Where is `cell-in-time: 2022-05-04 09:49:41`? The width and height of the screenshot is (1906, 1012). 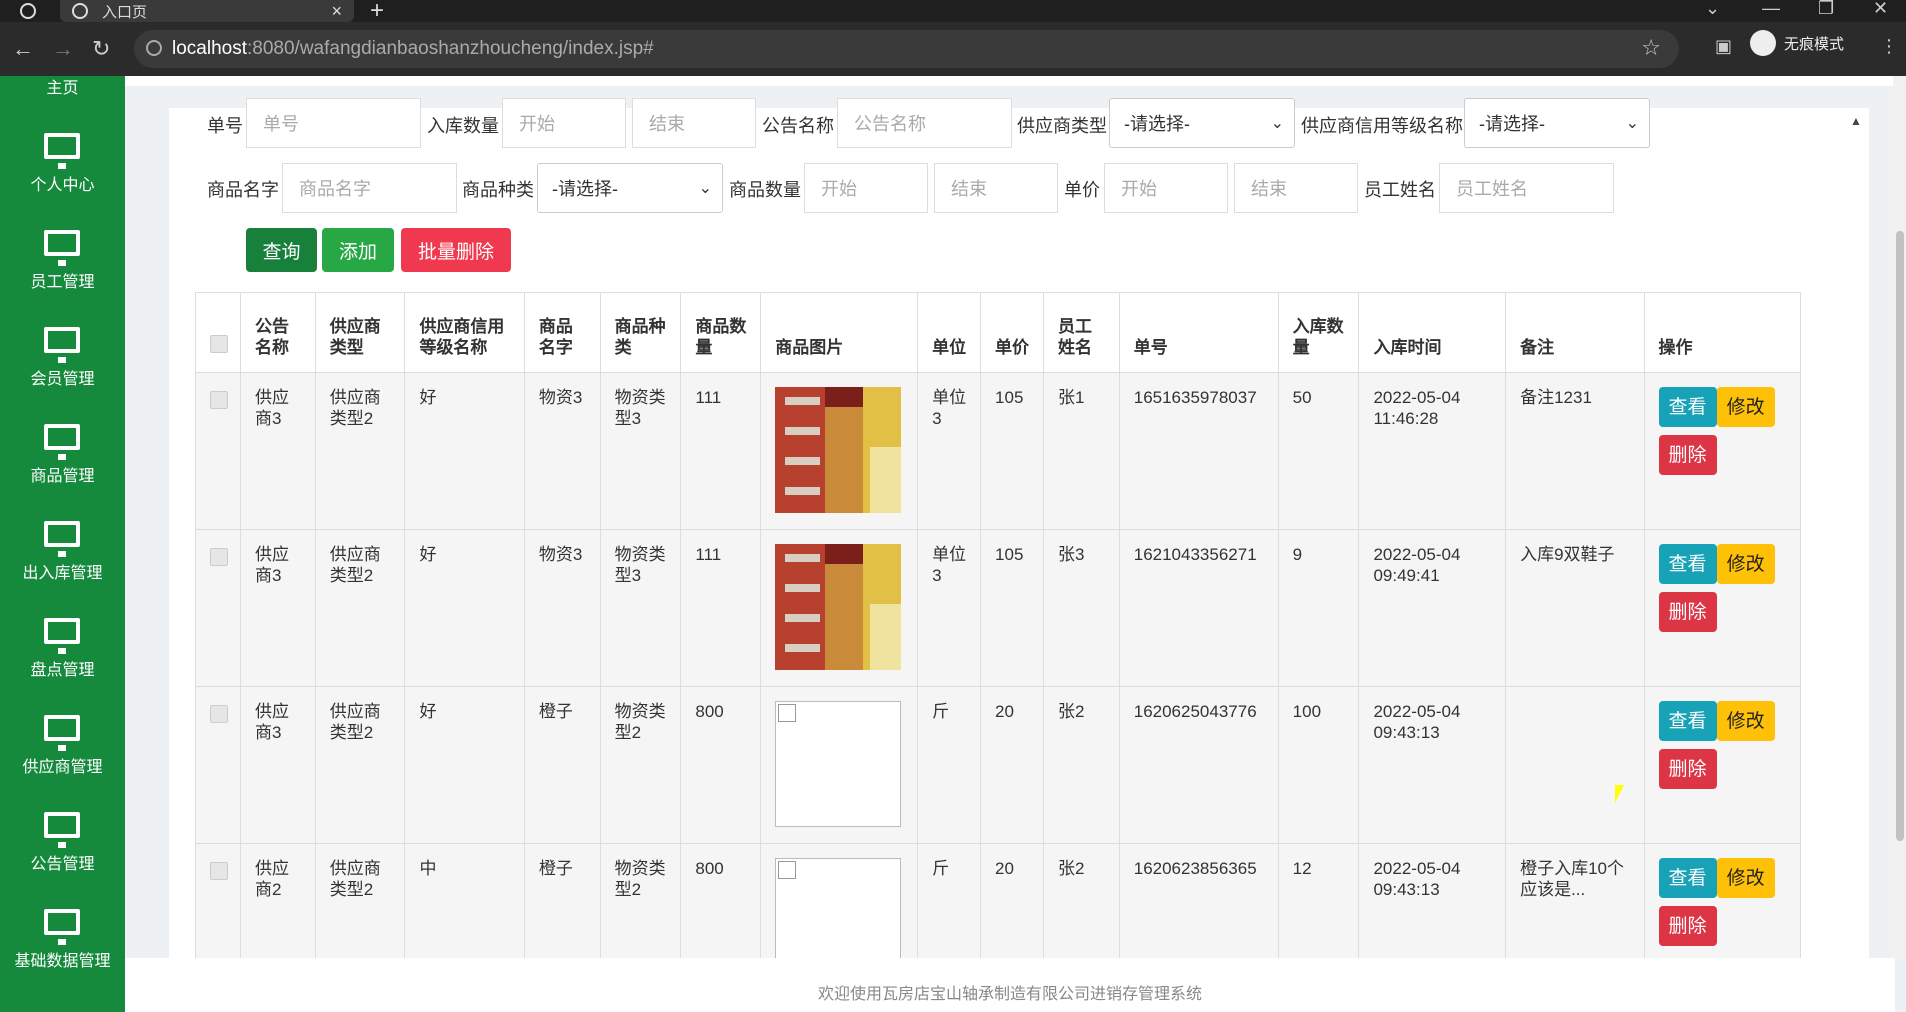 cell-in-time: 2022-05-04 09:49:41 is located at coordinates (1432, 608).